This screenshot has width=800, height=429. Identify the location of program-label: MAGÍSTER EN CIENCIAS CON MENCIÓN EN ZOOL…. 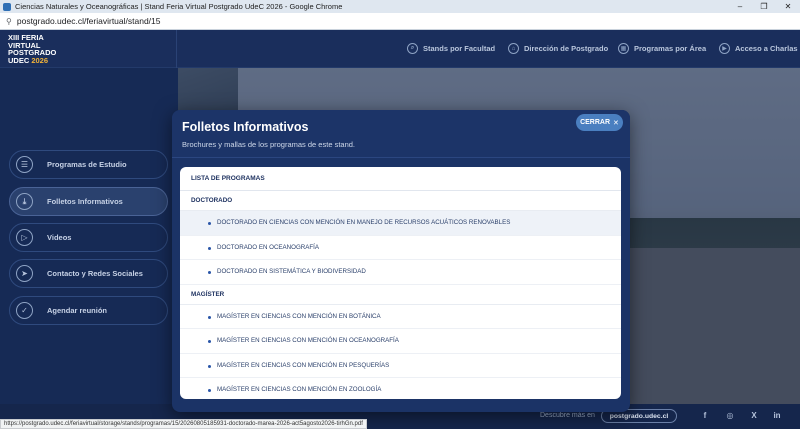
(299, 390).